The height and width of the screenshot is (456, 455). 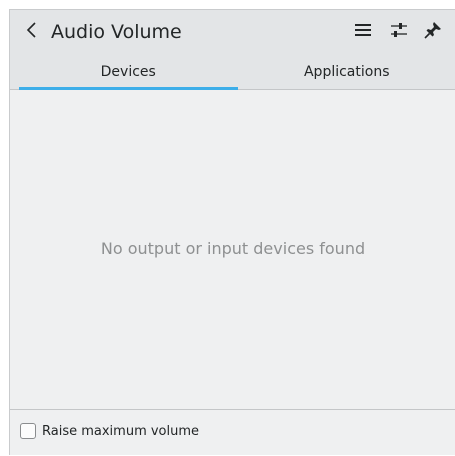 I want to click on menu-button, so click(x=363, y=32).